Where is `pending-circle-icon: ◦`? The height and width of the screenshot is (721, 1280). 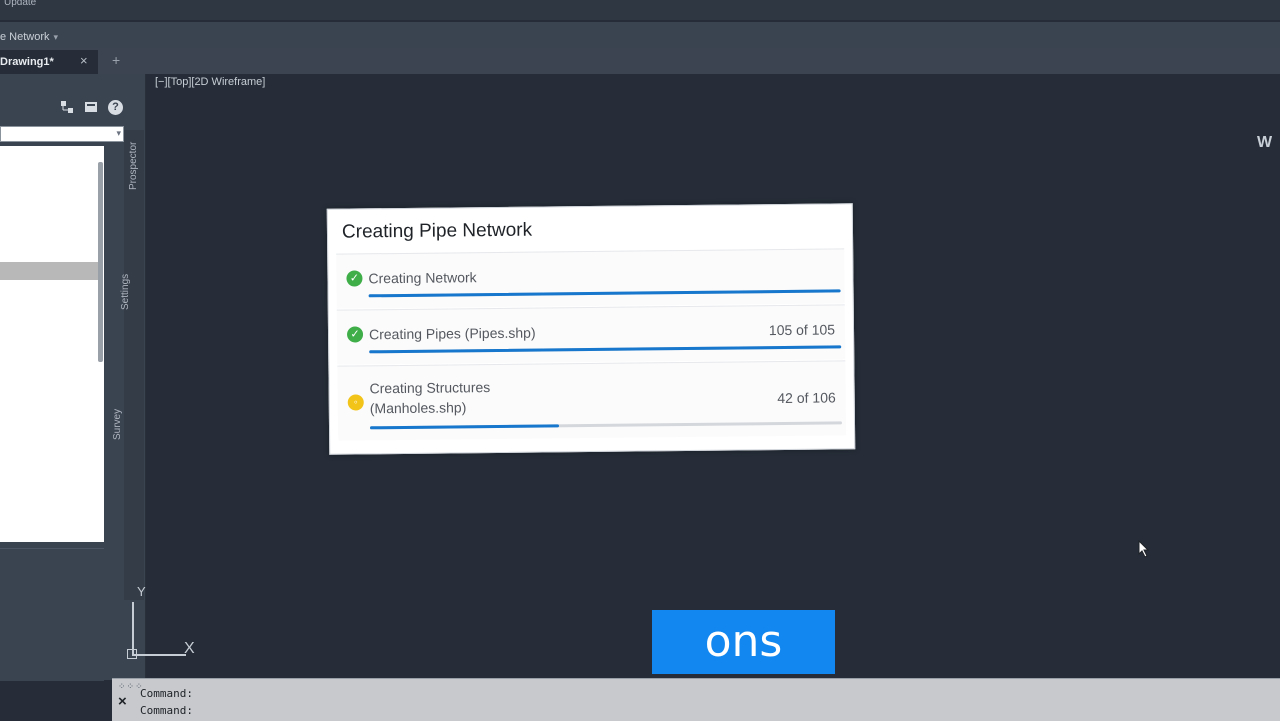
pending-circle-icon: ◦ is located at coordinates (355, 402).